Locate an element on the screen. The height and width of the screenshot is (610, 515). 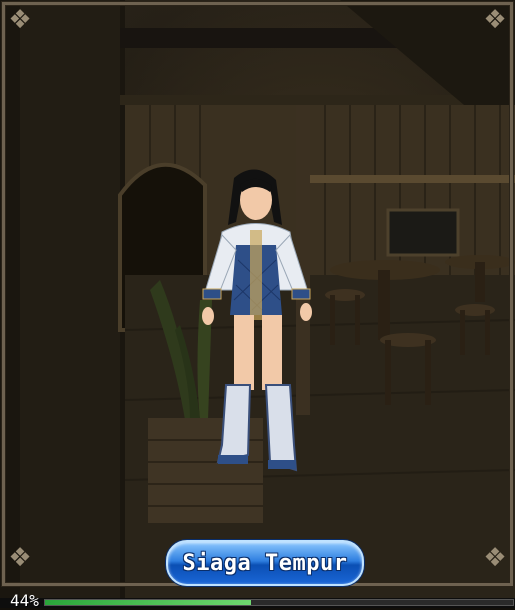
loading-progress-fill is located at coordinates (148, 602).